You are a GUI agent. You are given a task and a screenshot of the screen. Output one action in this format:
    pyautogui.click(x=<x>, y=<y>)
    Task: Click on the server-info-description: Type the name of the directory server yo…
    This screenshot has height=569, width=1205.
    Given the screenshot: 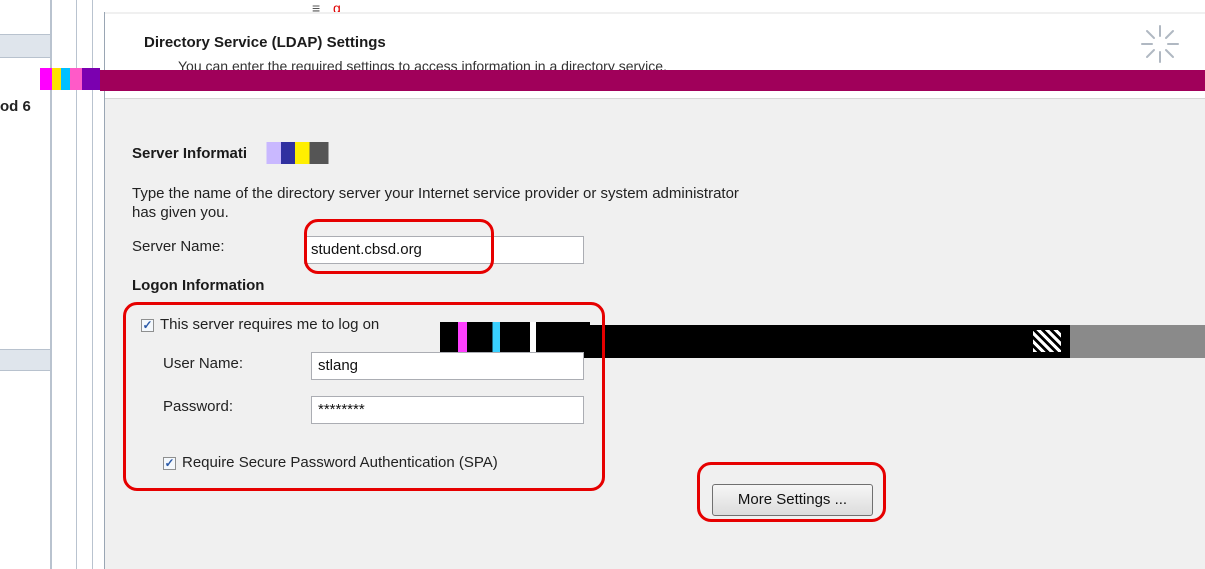 What is the action you would take?
    pyautogui.click(x=435, y=193)
    